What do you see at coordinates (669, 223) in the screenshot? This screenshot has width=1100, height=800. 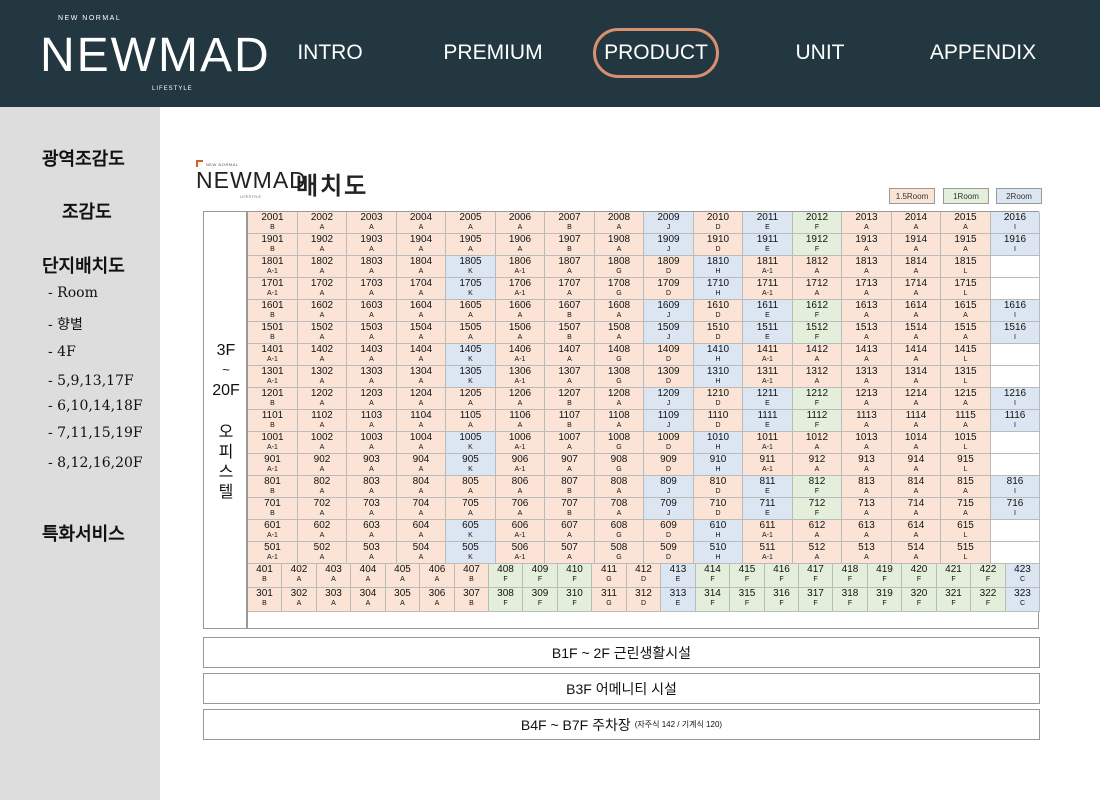 I see `unit-cell-2009: 2009 J` at bounding box center [669, 223].